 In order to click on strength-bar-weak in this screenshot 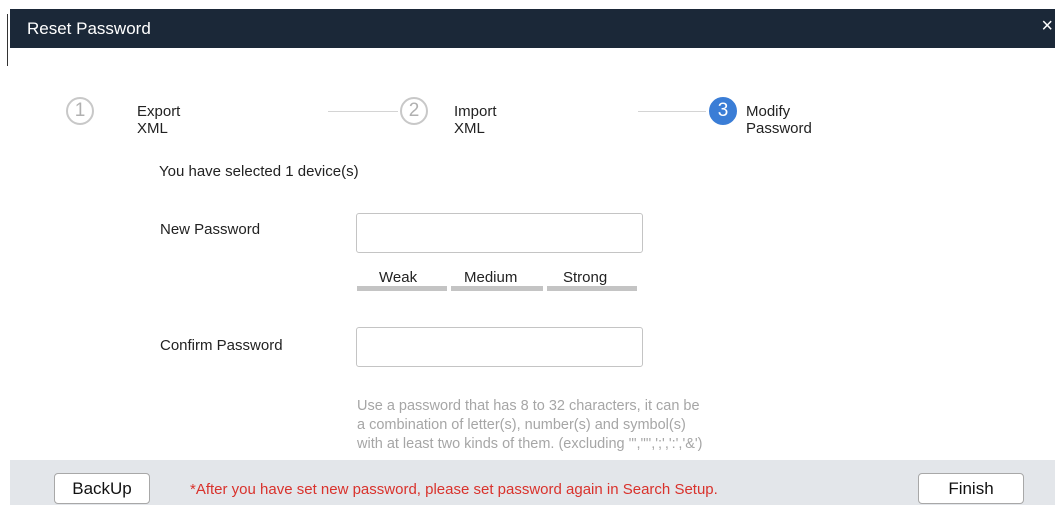, I will do `click(402, 288)`.